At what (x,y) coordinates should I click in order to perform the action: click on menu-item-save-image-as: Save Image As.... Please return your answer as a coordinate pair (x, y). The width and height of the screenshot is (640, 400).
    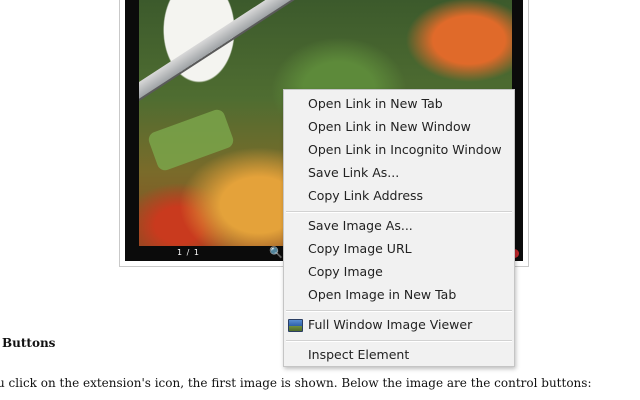
    Looking at the image, I should click on (360, 226).